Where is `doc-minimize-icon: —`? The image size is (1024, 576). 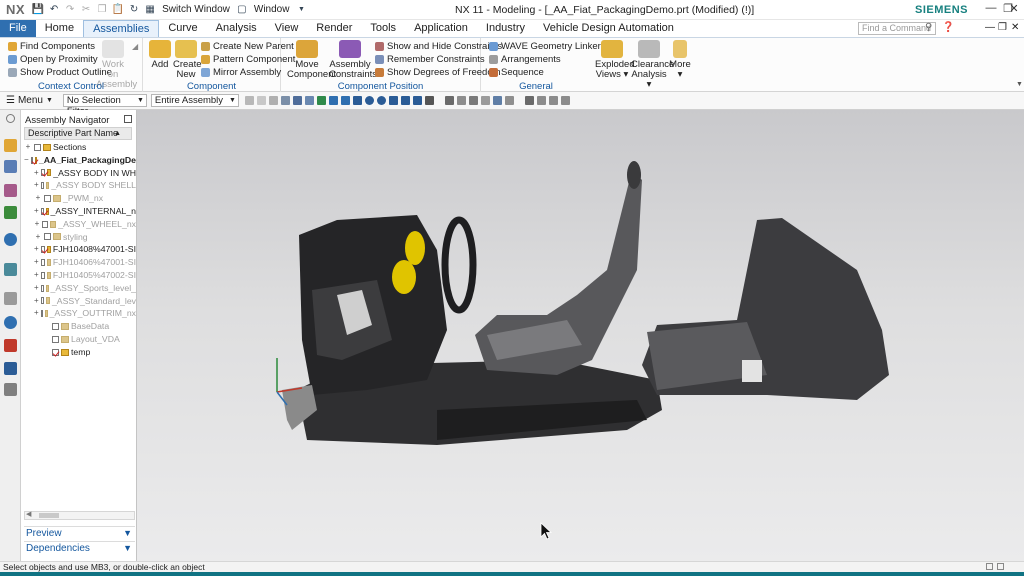 doc-minimize-icon: — is located at coordinates (990, 27).